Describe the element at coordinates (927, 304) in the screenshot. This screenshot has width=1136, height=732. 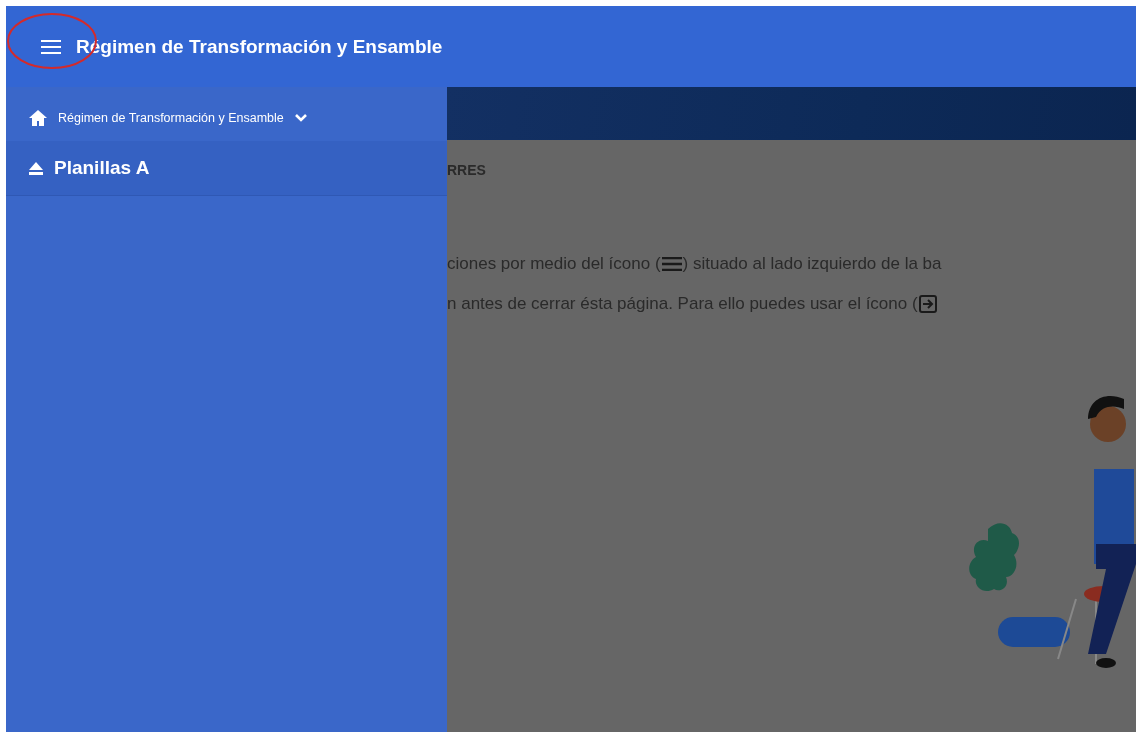
I see `exit-icon` at that location.